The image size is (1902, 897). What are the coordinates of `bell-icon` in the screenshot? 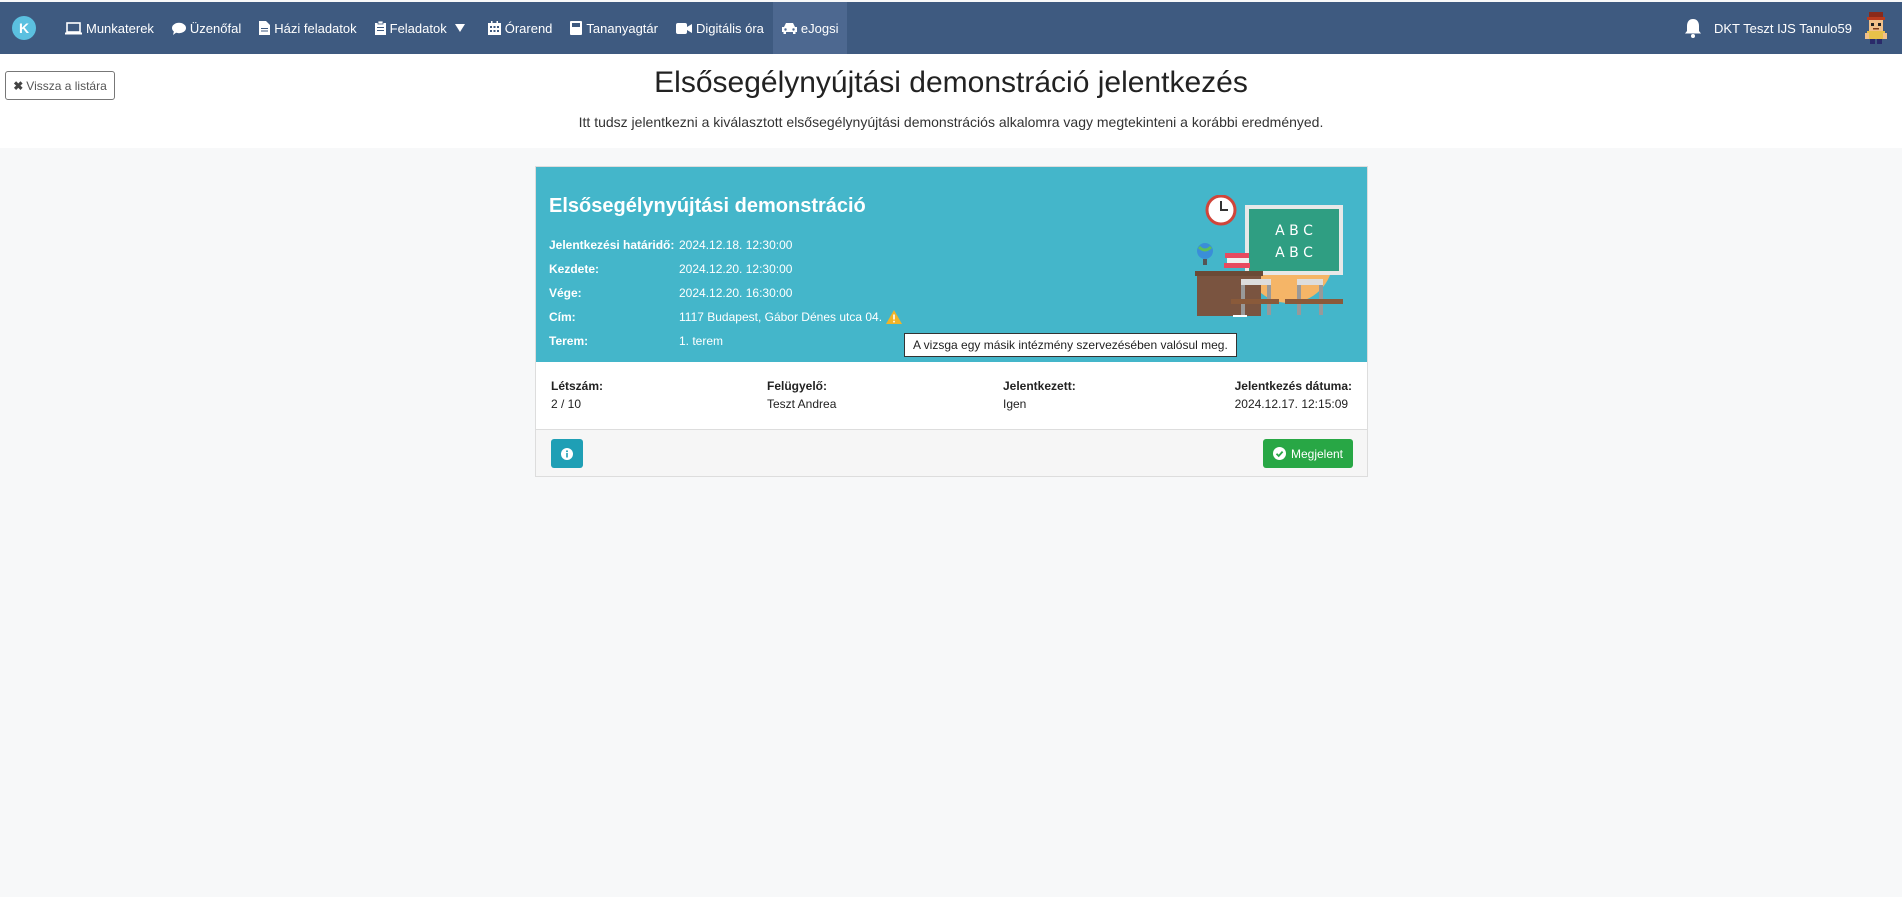 It's located at (1693, 28).